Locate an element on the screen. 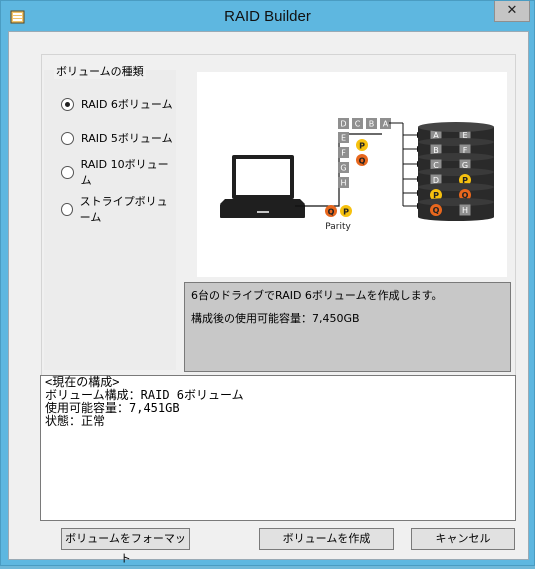 The height and width of the screenshot is (569, 535). data-block: G is located at coordinates (343, 167).